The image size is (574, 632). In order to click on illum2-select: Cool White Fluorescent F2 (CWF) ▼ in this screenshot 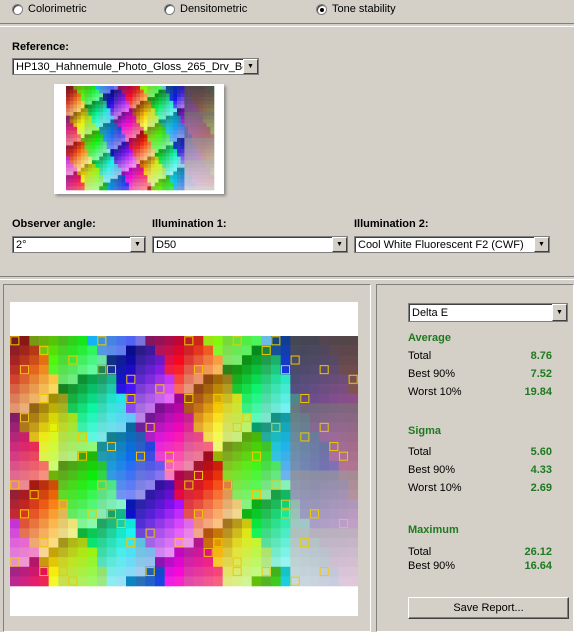, I will do `click(452, 244)`.